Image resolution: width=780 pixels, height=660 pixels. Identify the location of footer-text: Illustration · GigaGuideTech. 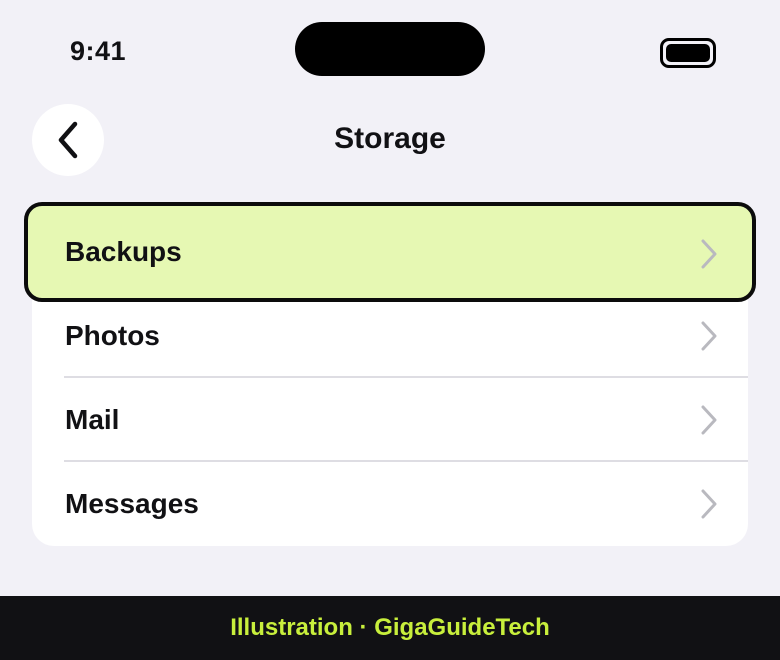
(390, 627).